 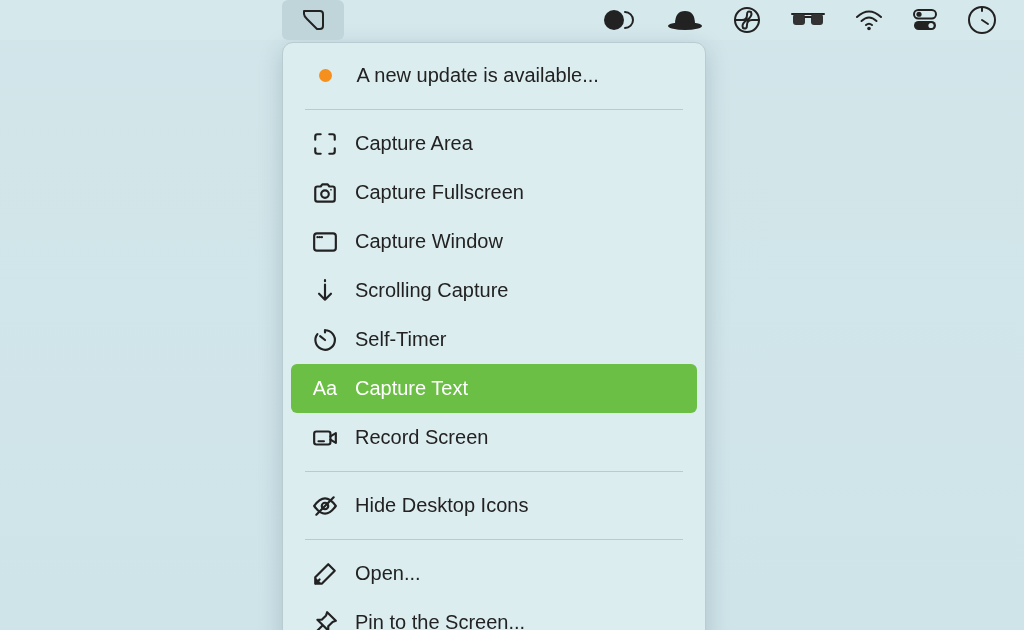 I want to click on menu-item: Scrolling Capture, so click(x=494, y=290).